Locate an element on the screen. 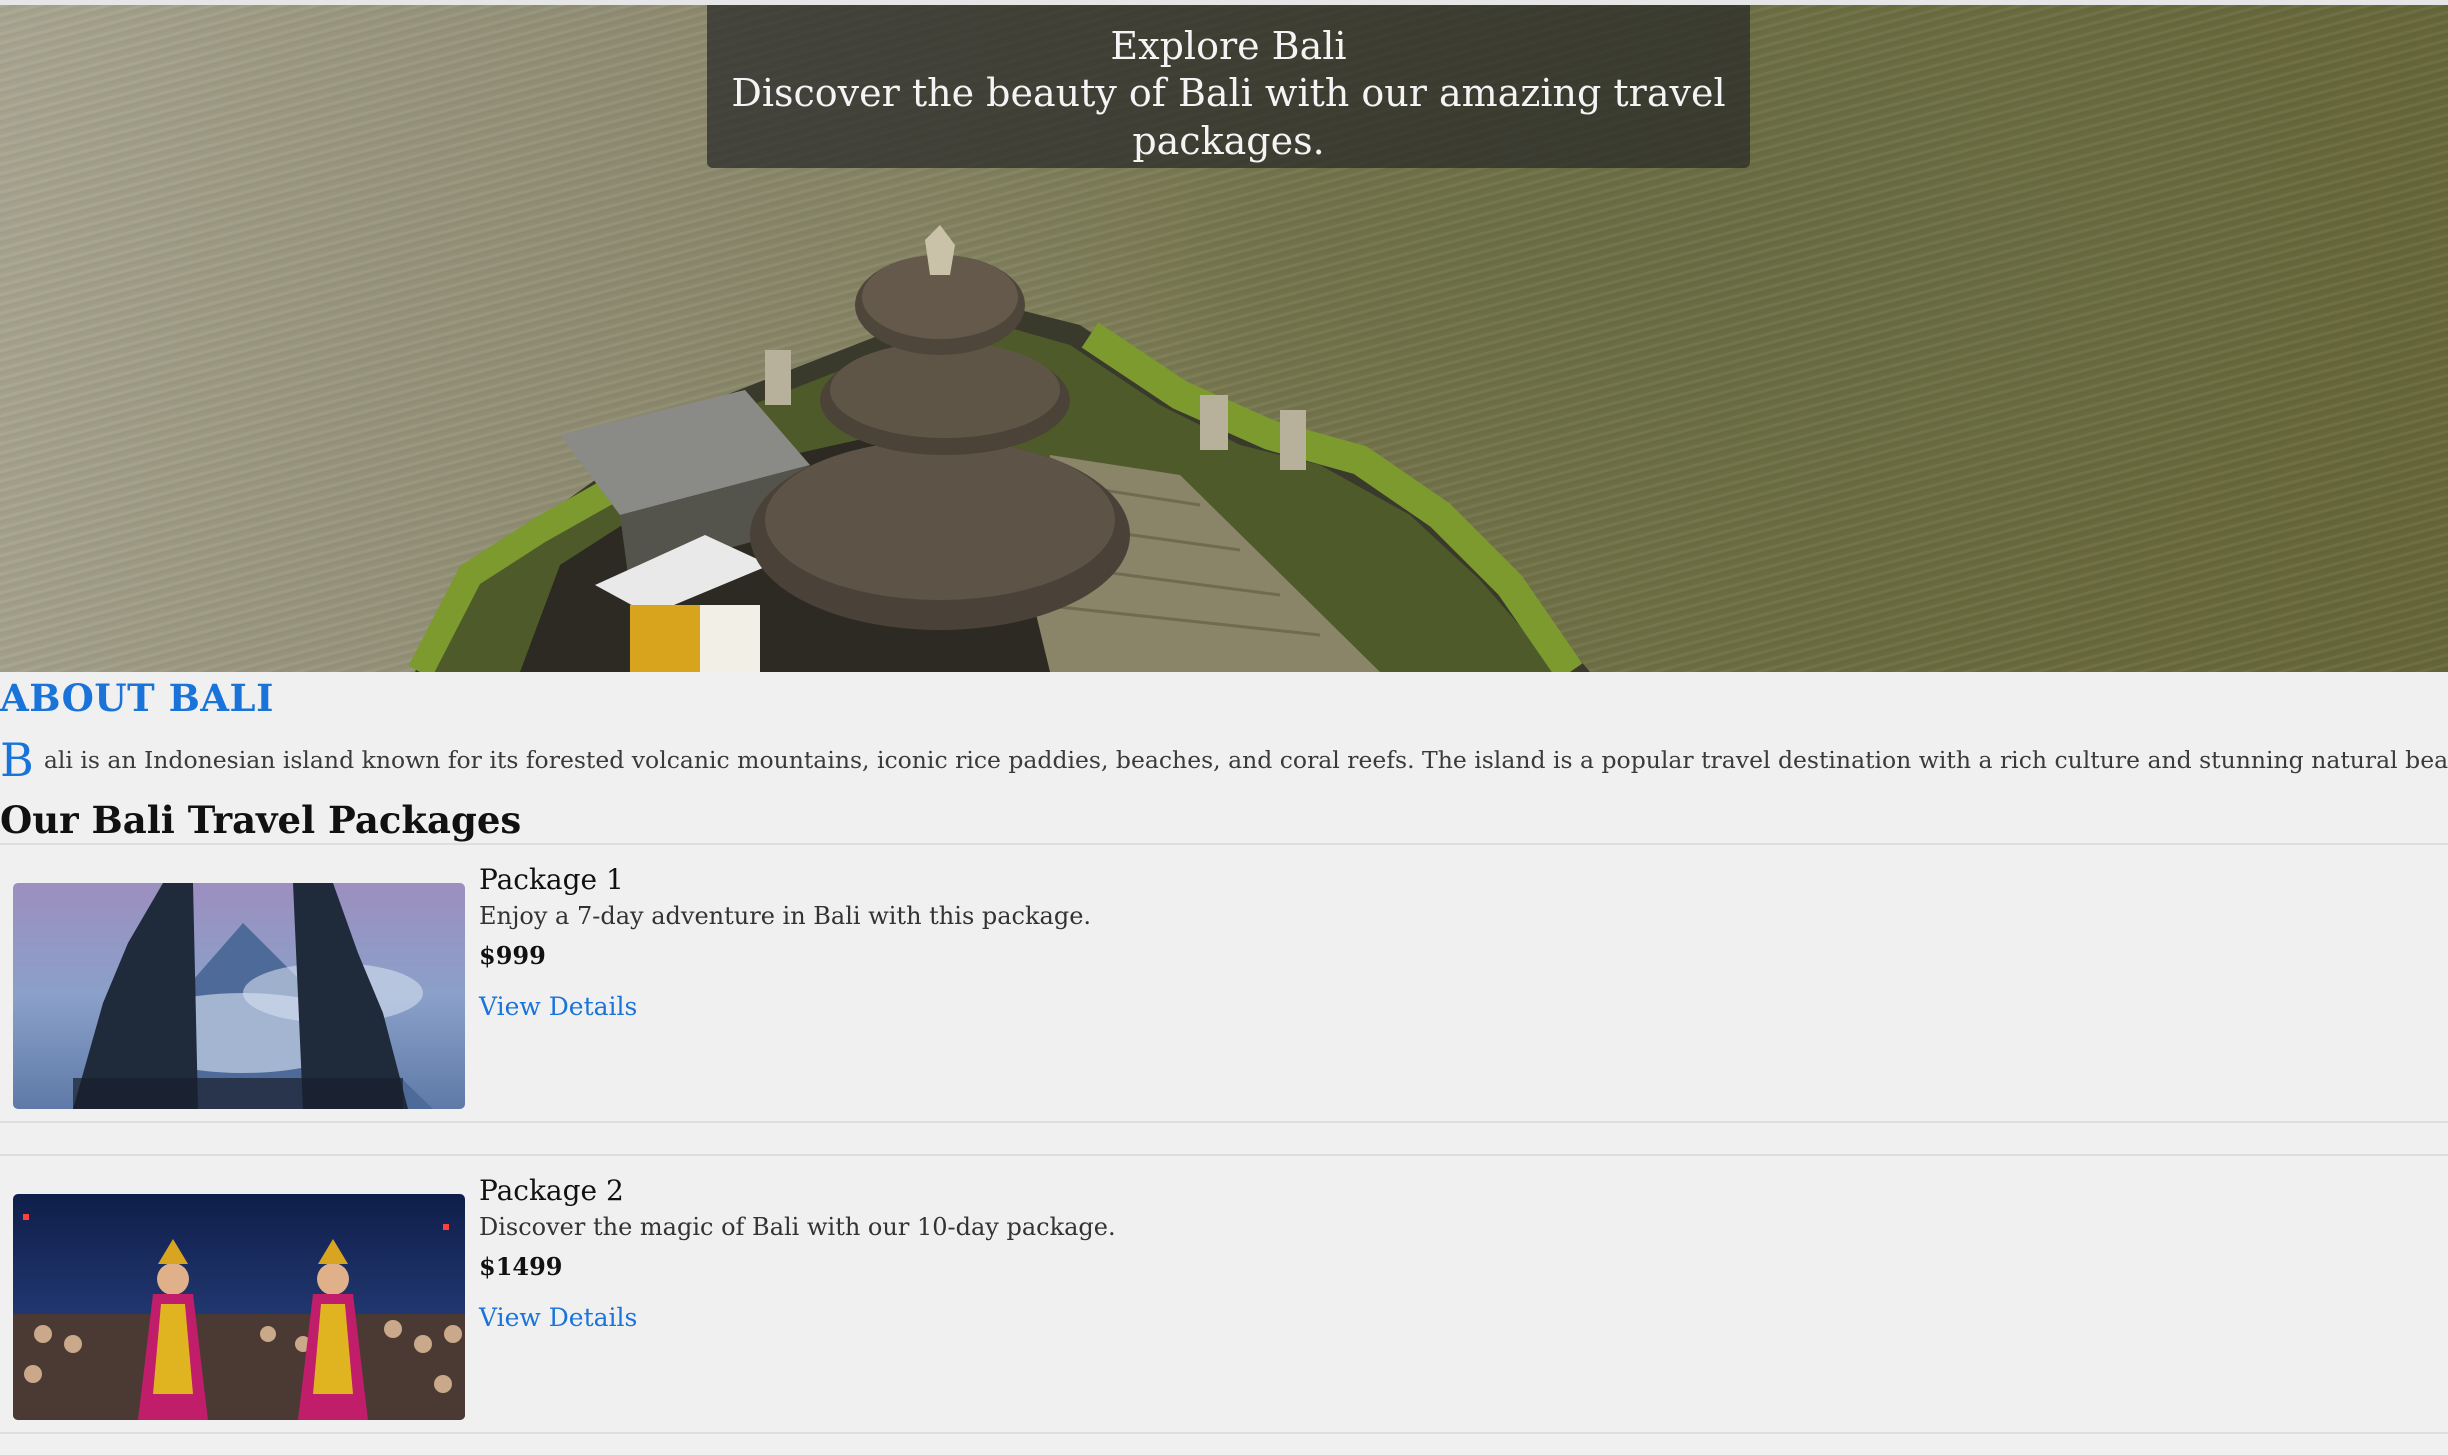  package-price: $1499 is located at coordinates (521, 1266).